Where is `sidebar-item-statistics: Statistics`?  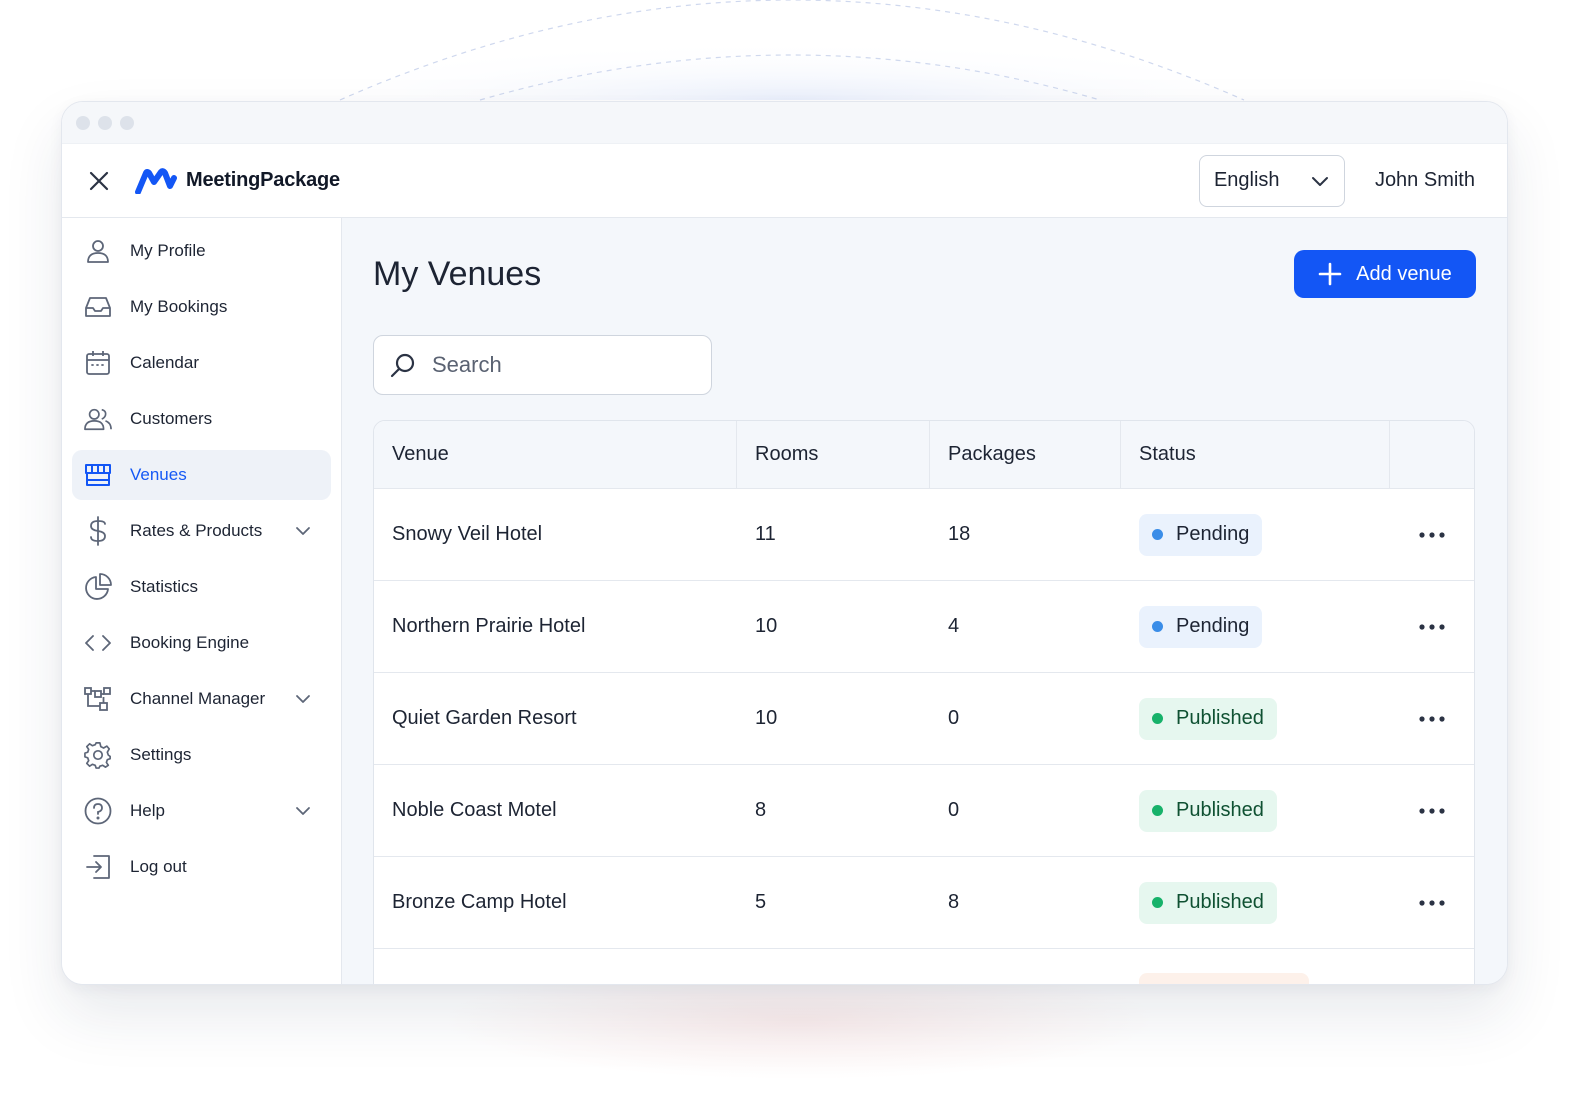
sidebar-item-statistics: Statistics is located at coordinates (201, 587).